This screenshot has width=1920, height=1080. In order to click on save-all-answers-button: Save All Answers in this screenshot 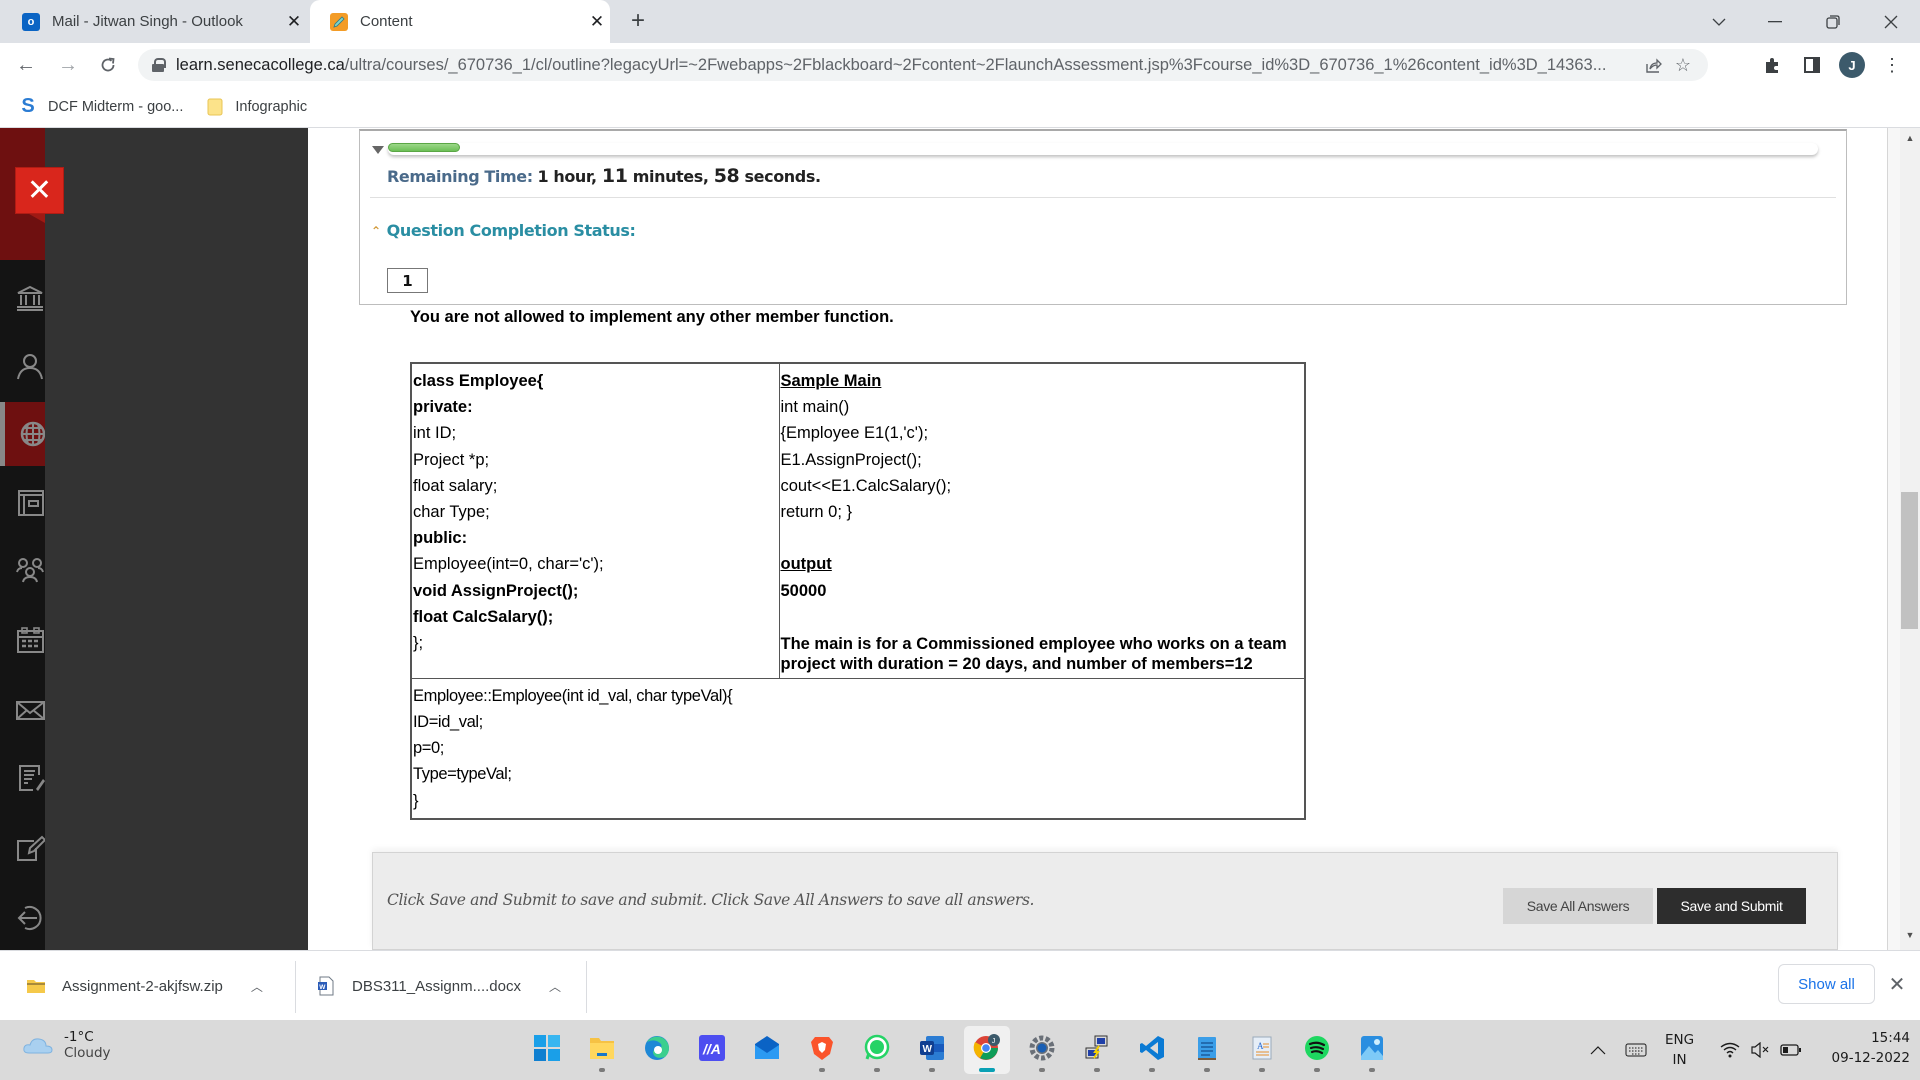, I will do `click(1578, 906)`.